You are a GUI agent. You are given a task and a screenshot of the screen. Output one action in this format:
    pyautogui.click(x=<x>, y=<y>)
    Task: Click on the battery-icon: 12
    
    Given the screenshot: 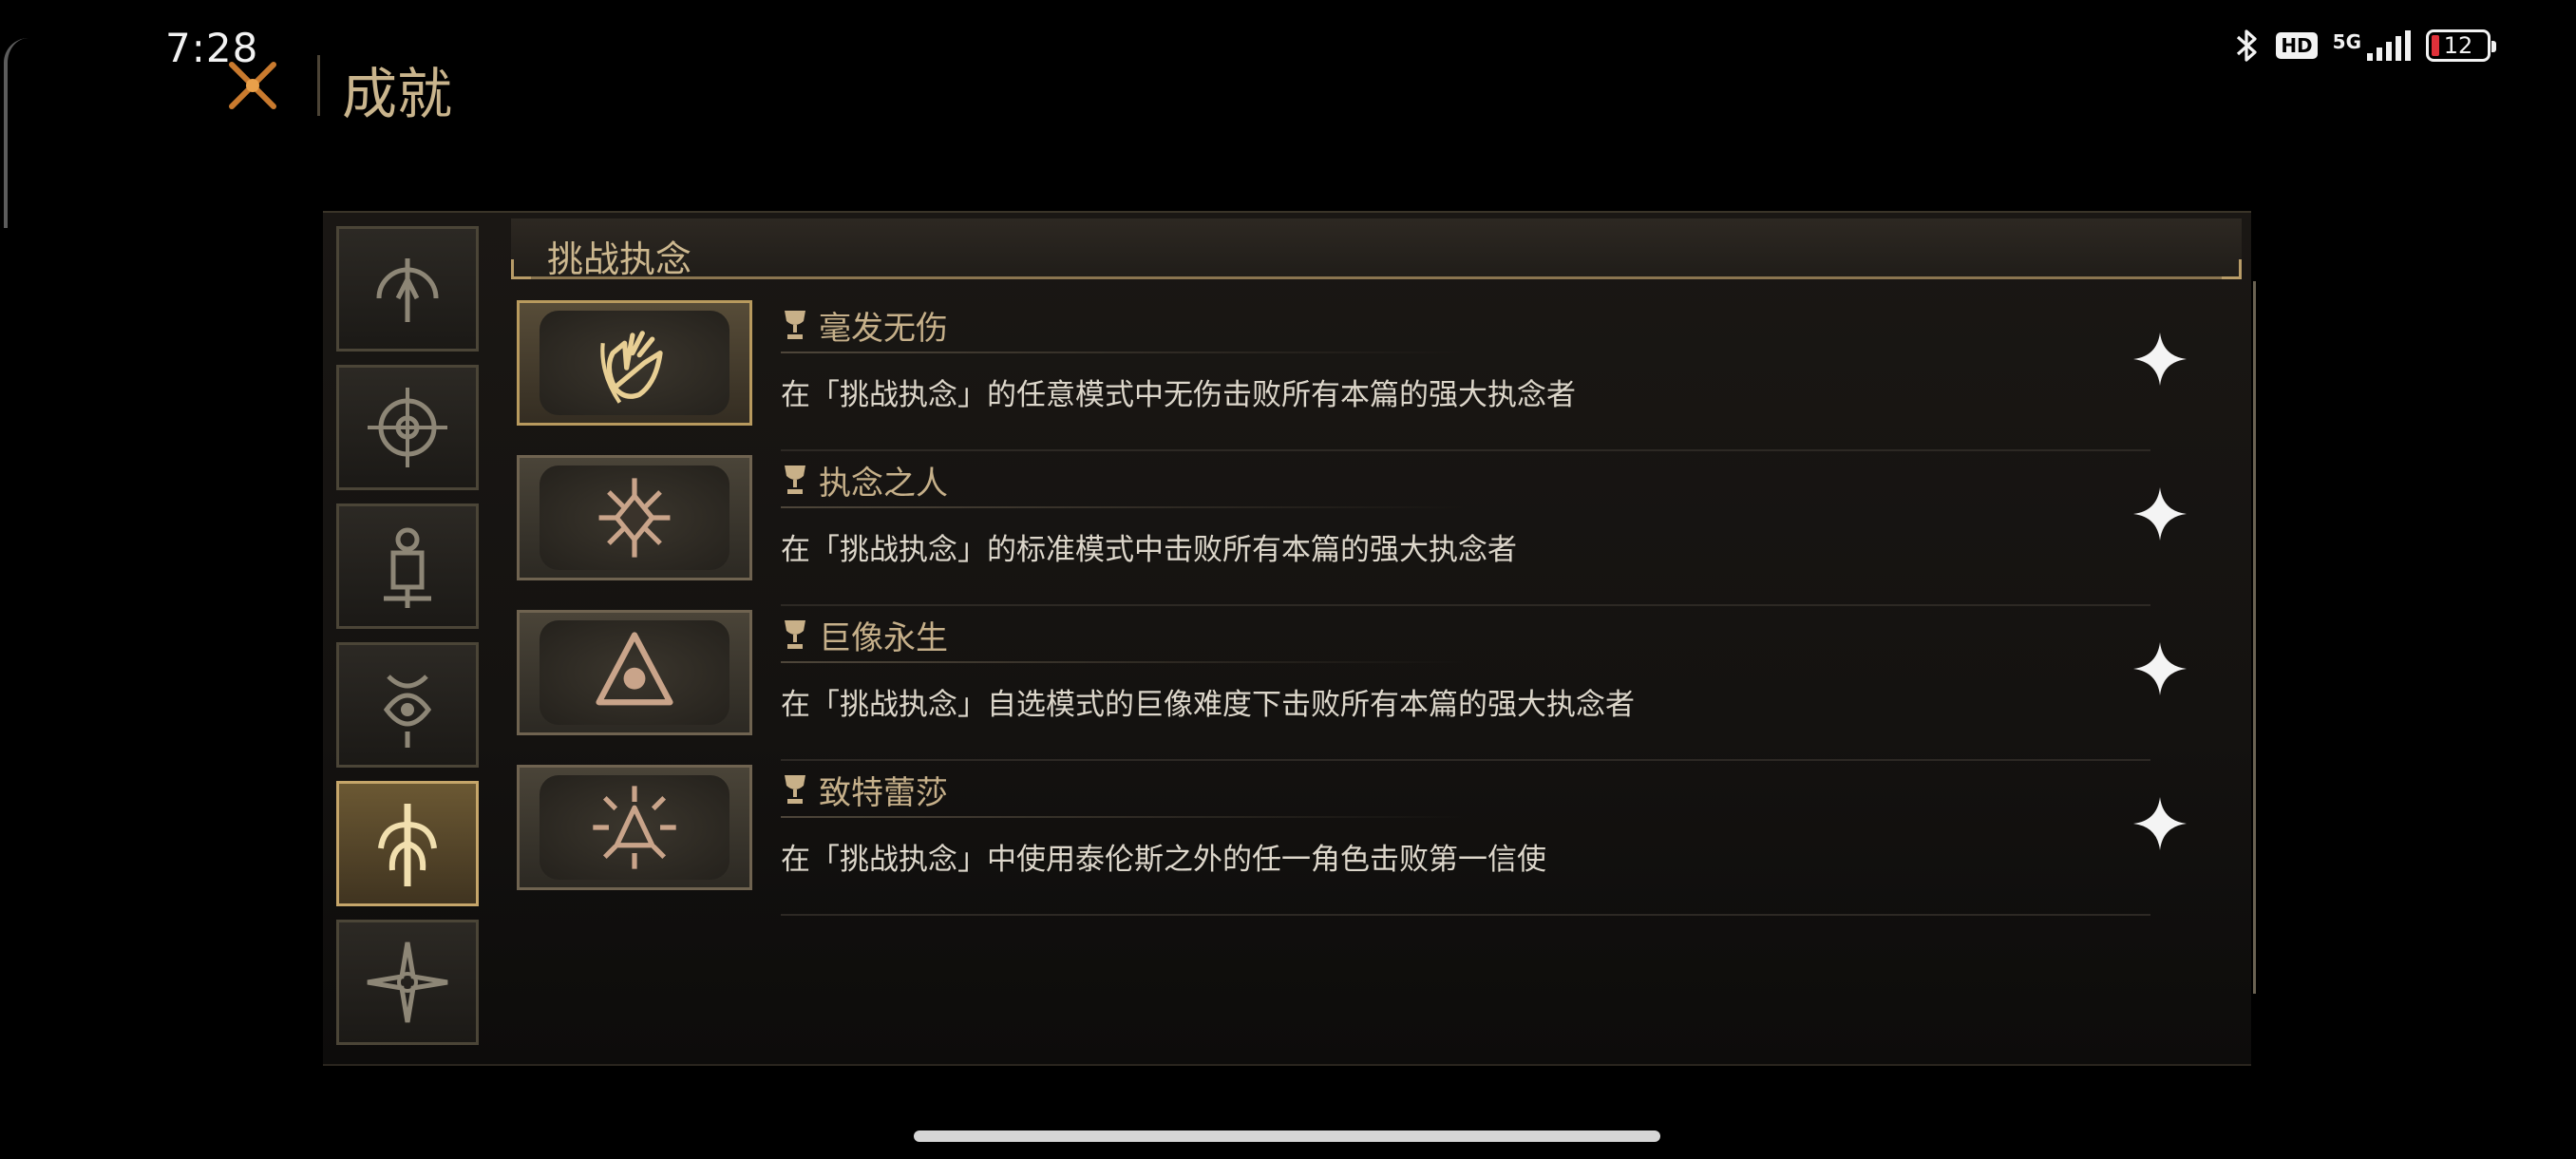 What is the action you would take?
    pyautogui.click(x=2461, y=45)
    